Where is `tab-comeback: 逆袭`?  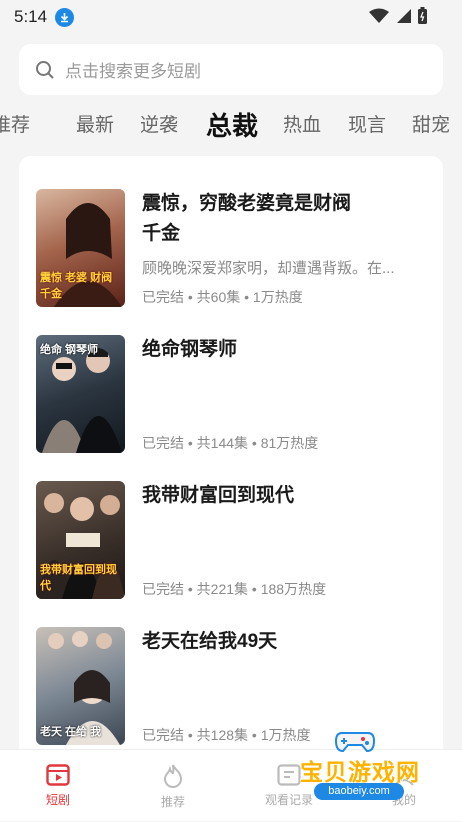 tab-comeback: 逆袭 is located at coordinates (159, 126).